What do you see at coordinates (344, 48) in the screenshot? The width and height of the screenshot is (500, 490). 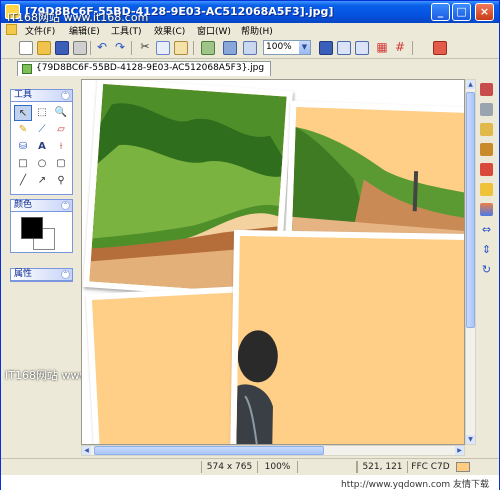 I see `zoom-out-icon` at bounding box center [344, 48].